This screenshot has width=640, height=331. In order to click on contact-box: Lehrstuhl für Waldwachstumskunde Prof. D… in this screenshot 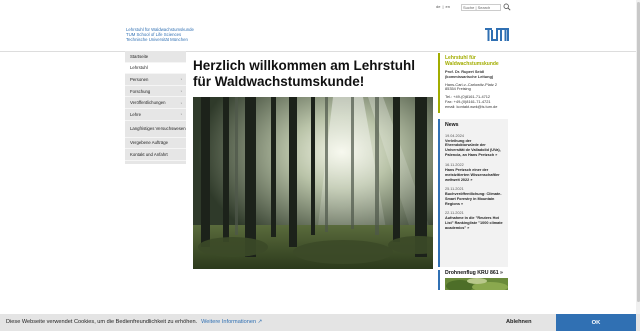, I will do `click(473, 83)`.